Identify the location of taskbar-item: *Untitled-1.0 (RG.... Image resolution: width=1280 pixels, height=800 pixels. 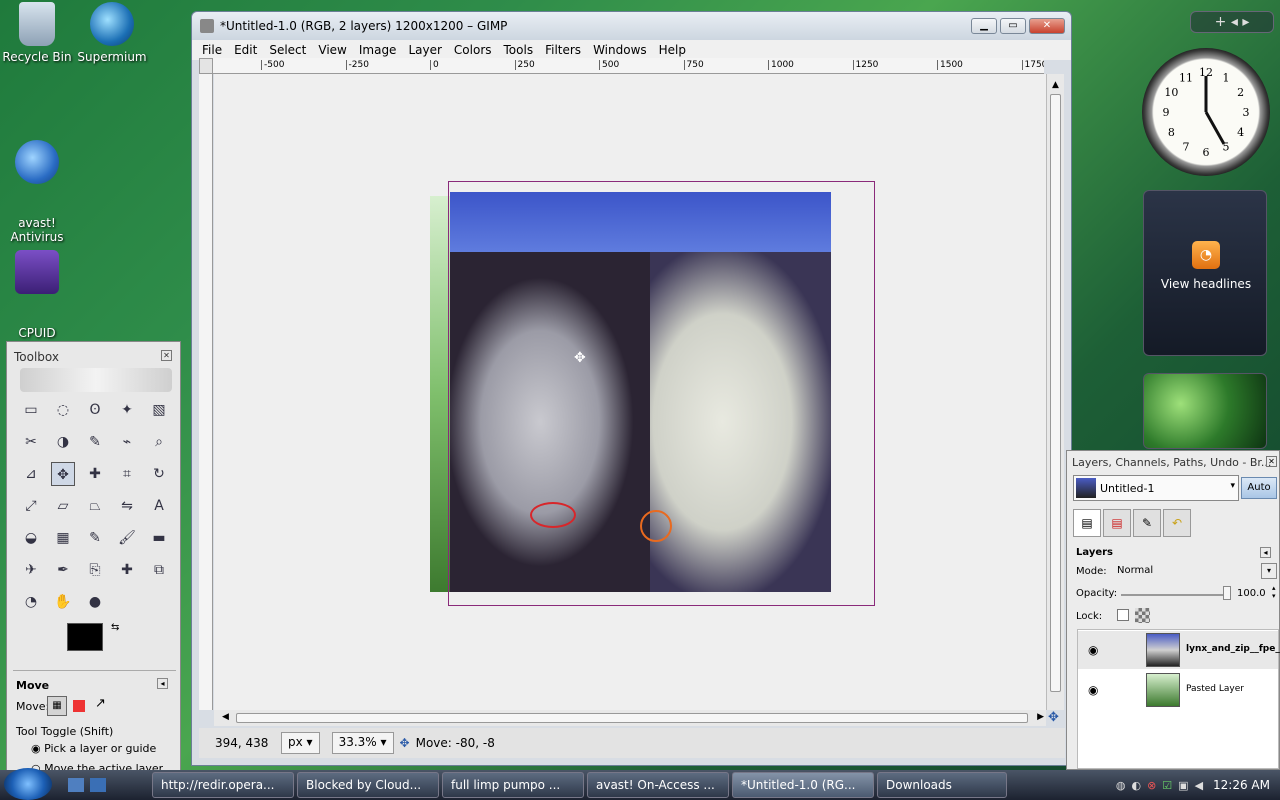
(803, 785).